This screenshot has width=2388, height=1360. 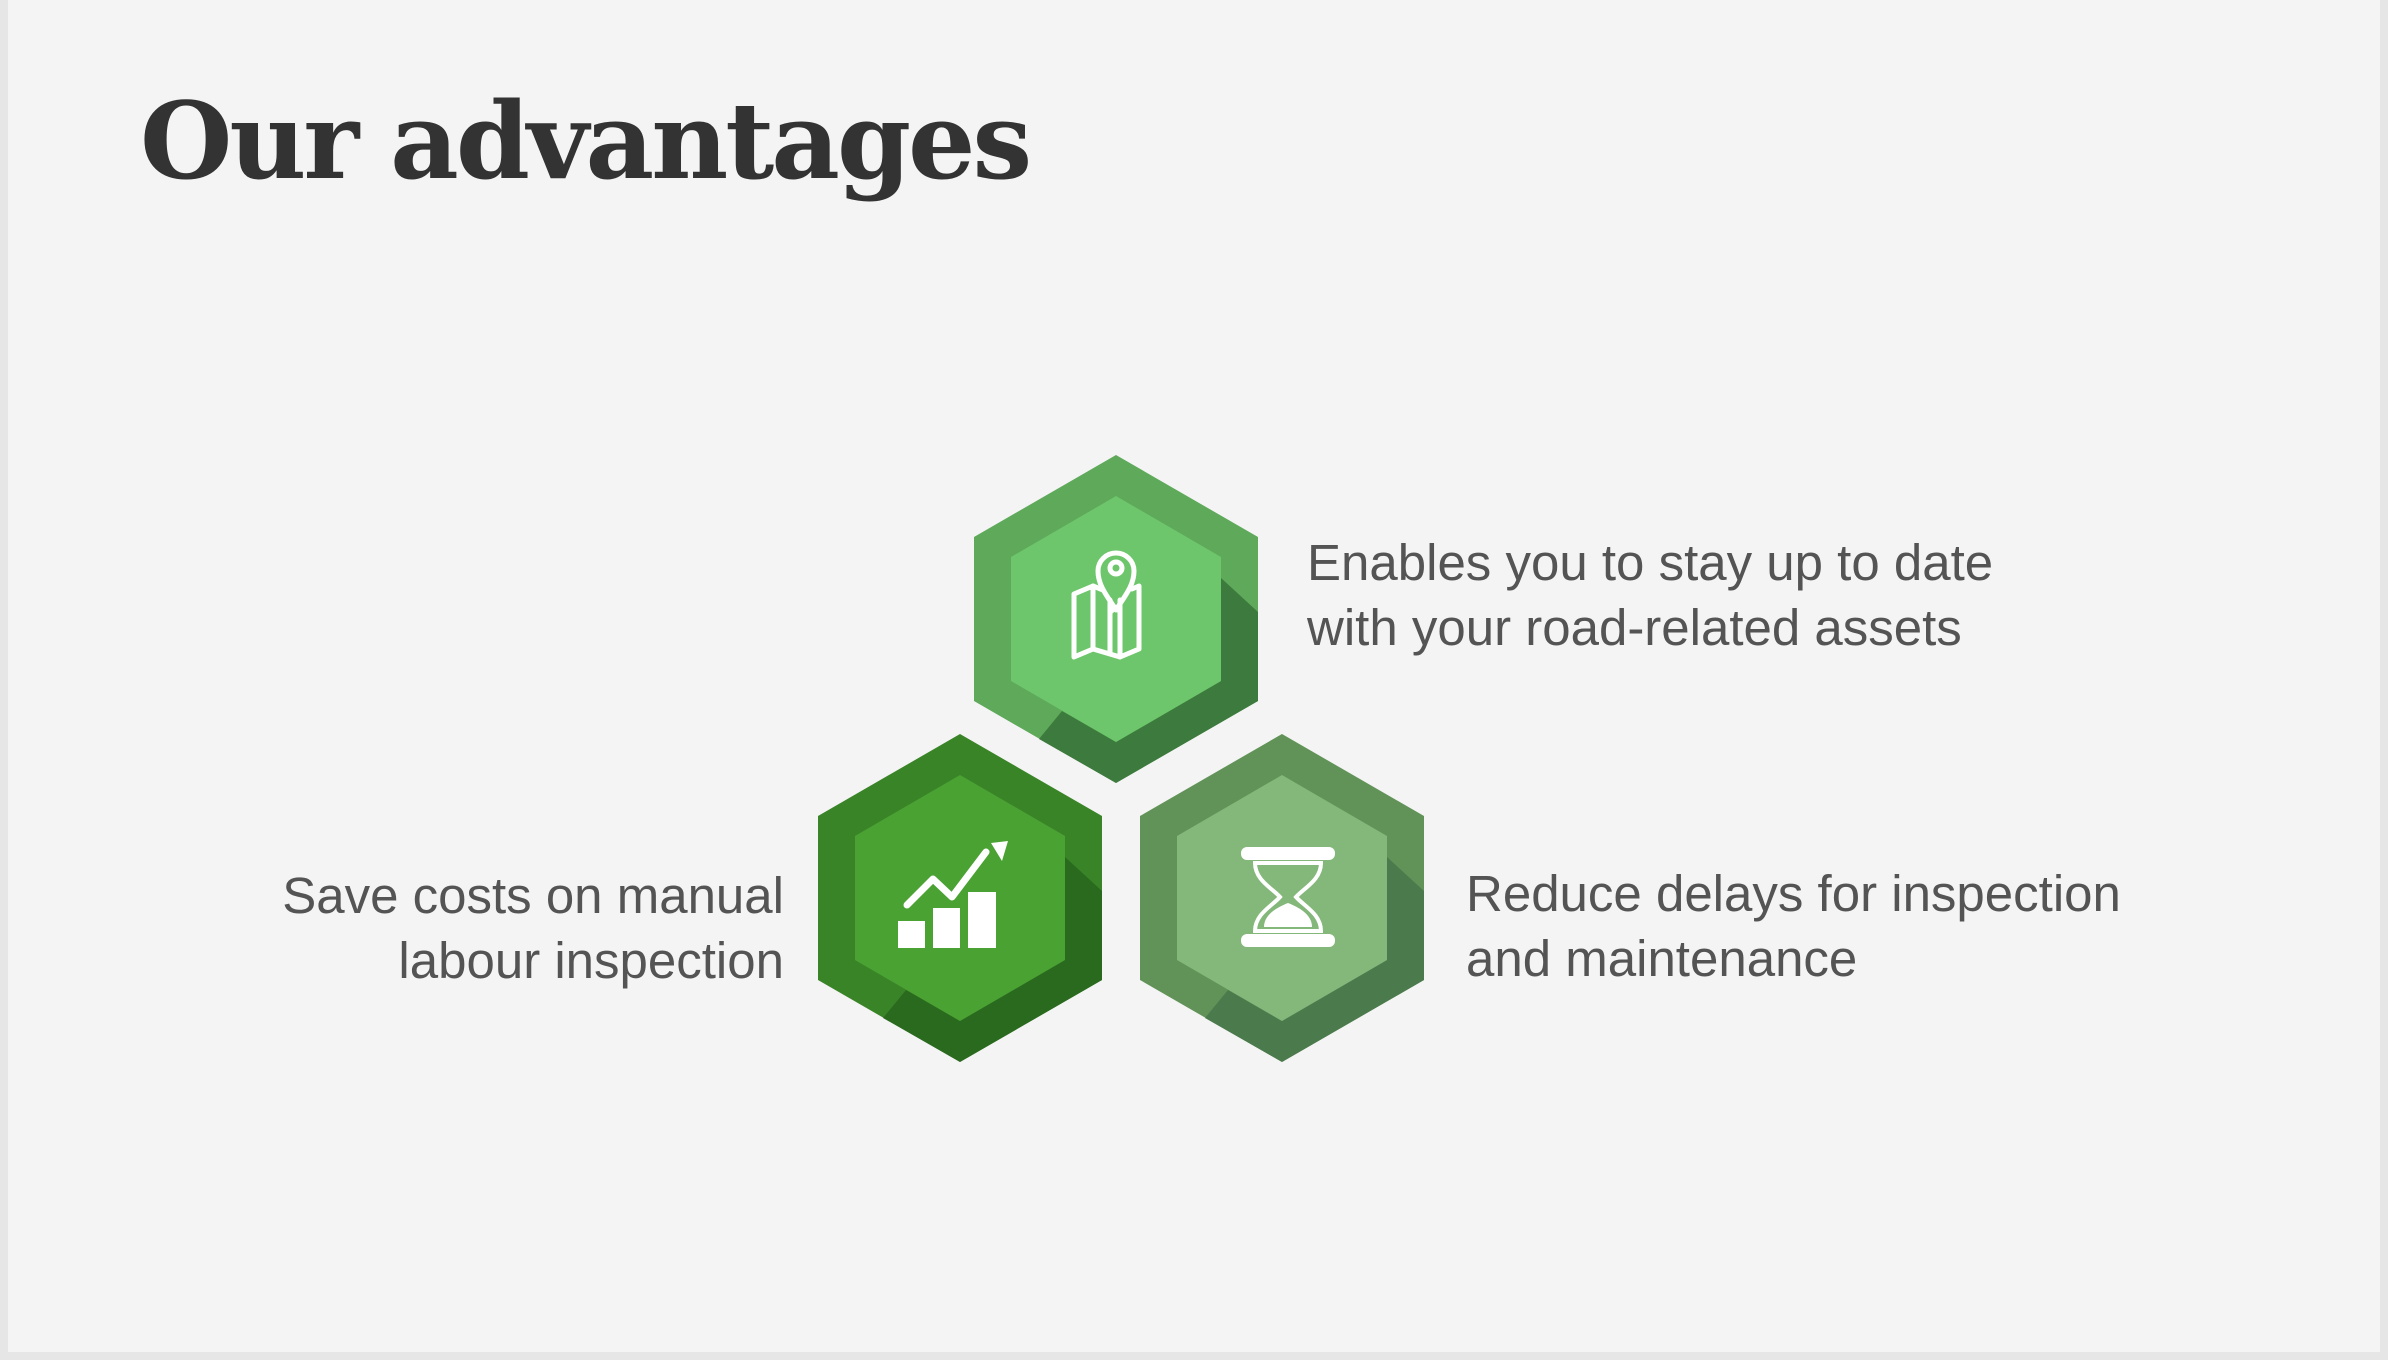 I want to click on advantage-caption-save-costs: Save costs on manual labour inspection, so click(x=533, y=928).